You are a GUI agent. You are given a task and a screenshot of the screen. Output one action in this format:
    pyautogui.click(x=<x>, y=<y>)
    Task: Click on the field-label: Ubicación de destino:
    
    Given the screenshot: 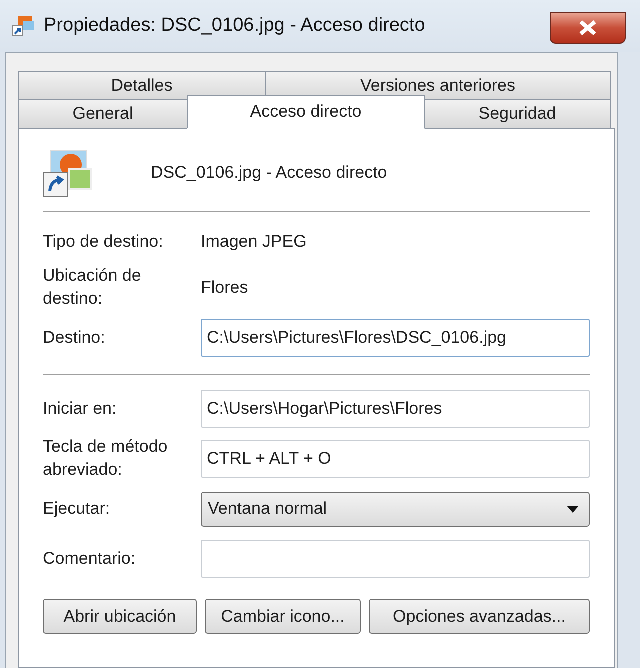 What is the action you would take?
    pyautogui.click(x=92, y=287)
    